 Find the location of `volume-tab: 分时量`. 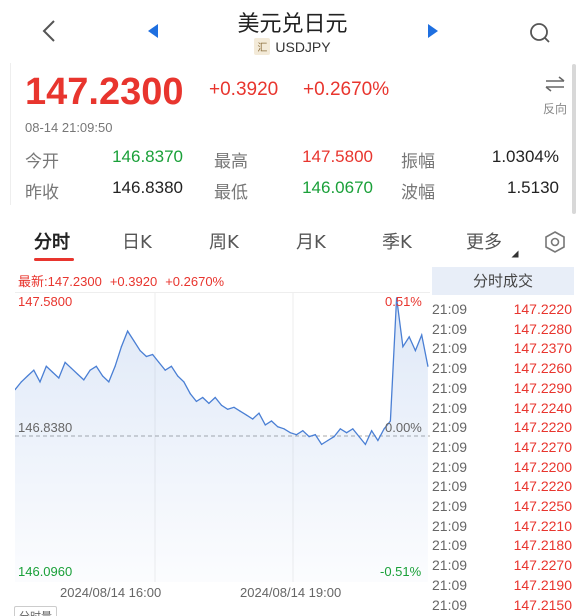

volume-tab: 分时量 is located at coordinates (35, 611).